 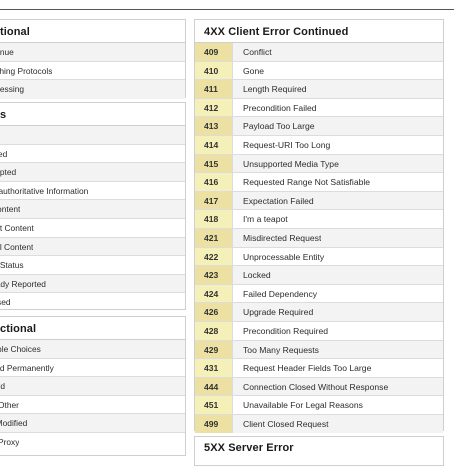 What do you see at coordinates (214, 293) in the screenshot?
I see `status-code: 424` at bounding box center [214, 293].